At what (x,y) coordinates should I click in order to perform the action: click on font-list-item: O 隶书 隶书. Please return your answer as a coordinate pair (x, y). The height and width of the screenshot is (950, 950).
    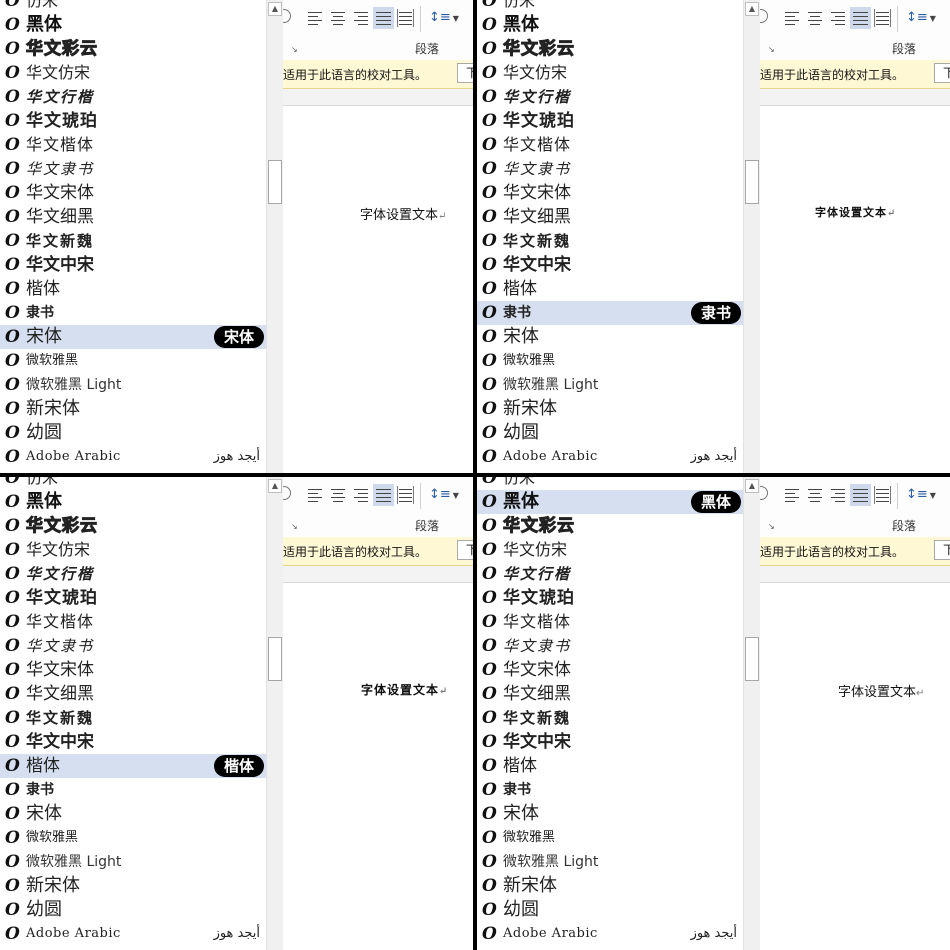
    Looking at the image, I should click on (610, 313).